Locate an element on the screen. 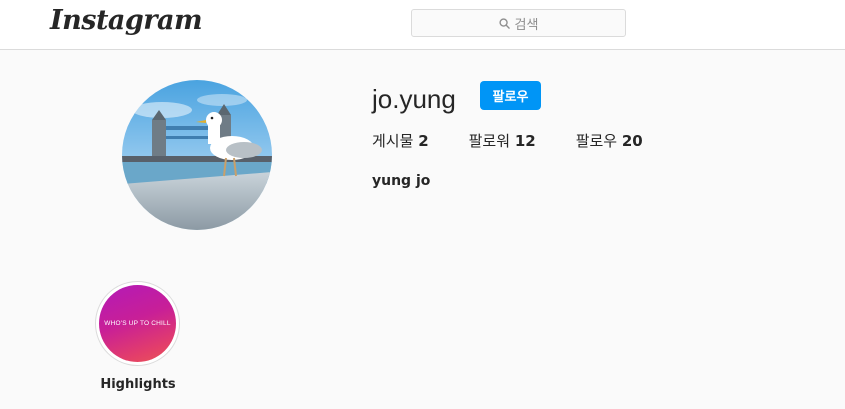 This screenshot has width=845, height=409. story-highlight: WHO'S UP TO CHILL is located at coordinates (137, 323).